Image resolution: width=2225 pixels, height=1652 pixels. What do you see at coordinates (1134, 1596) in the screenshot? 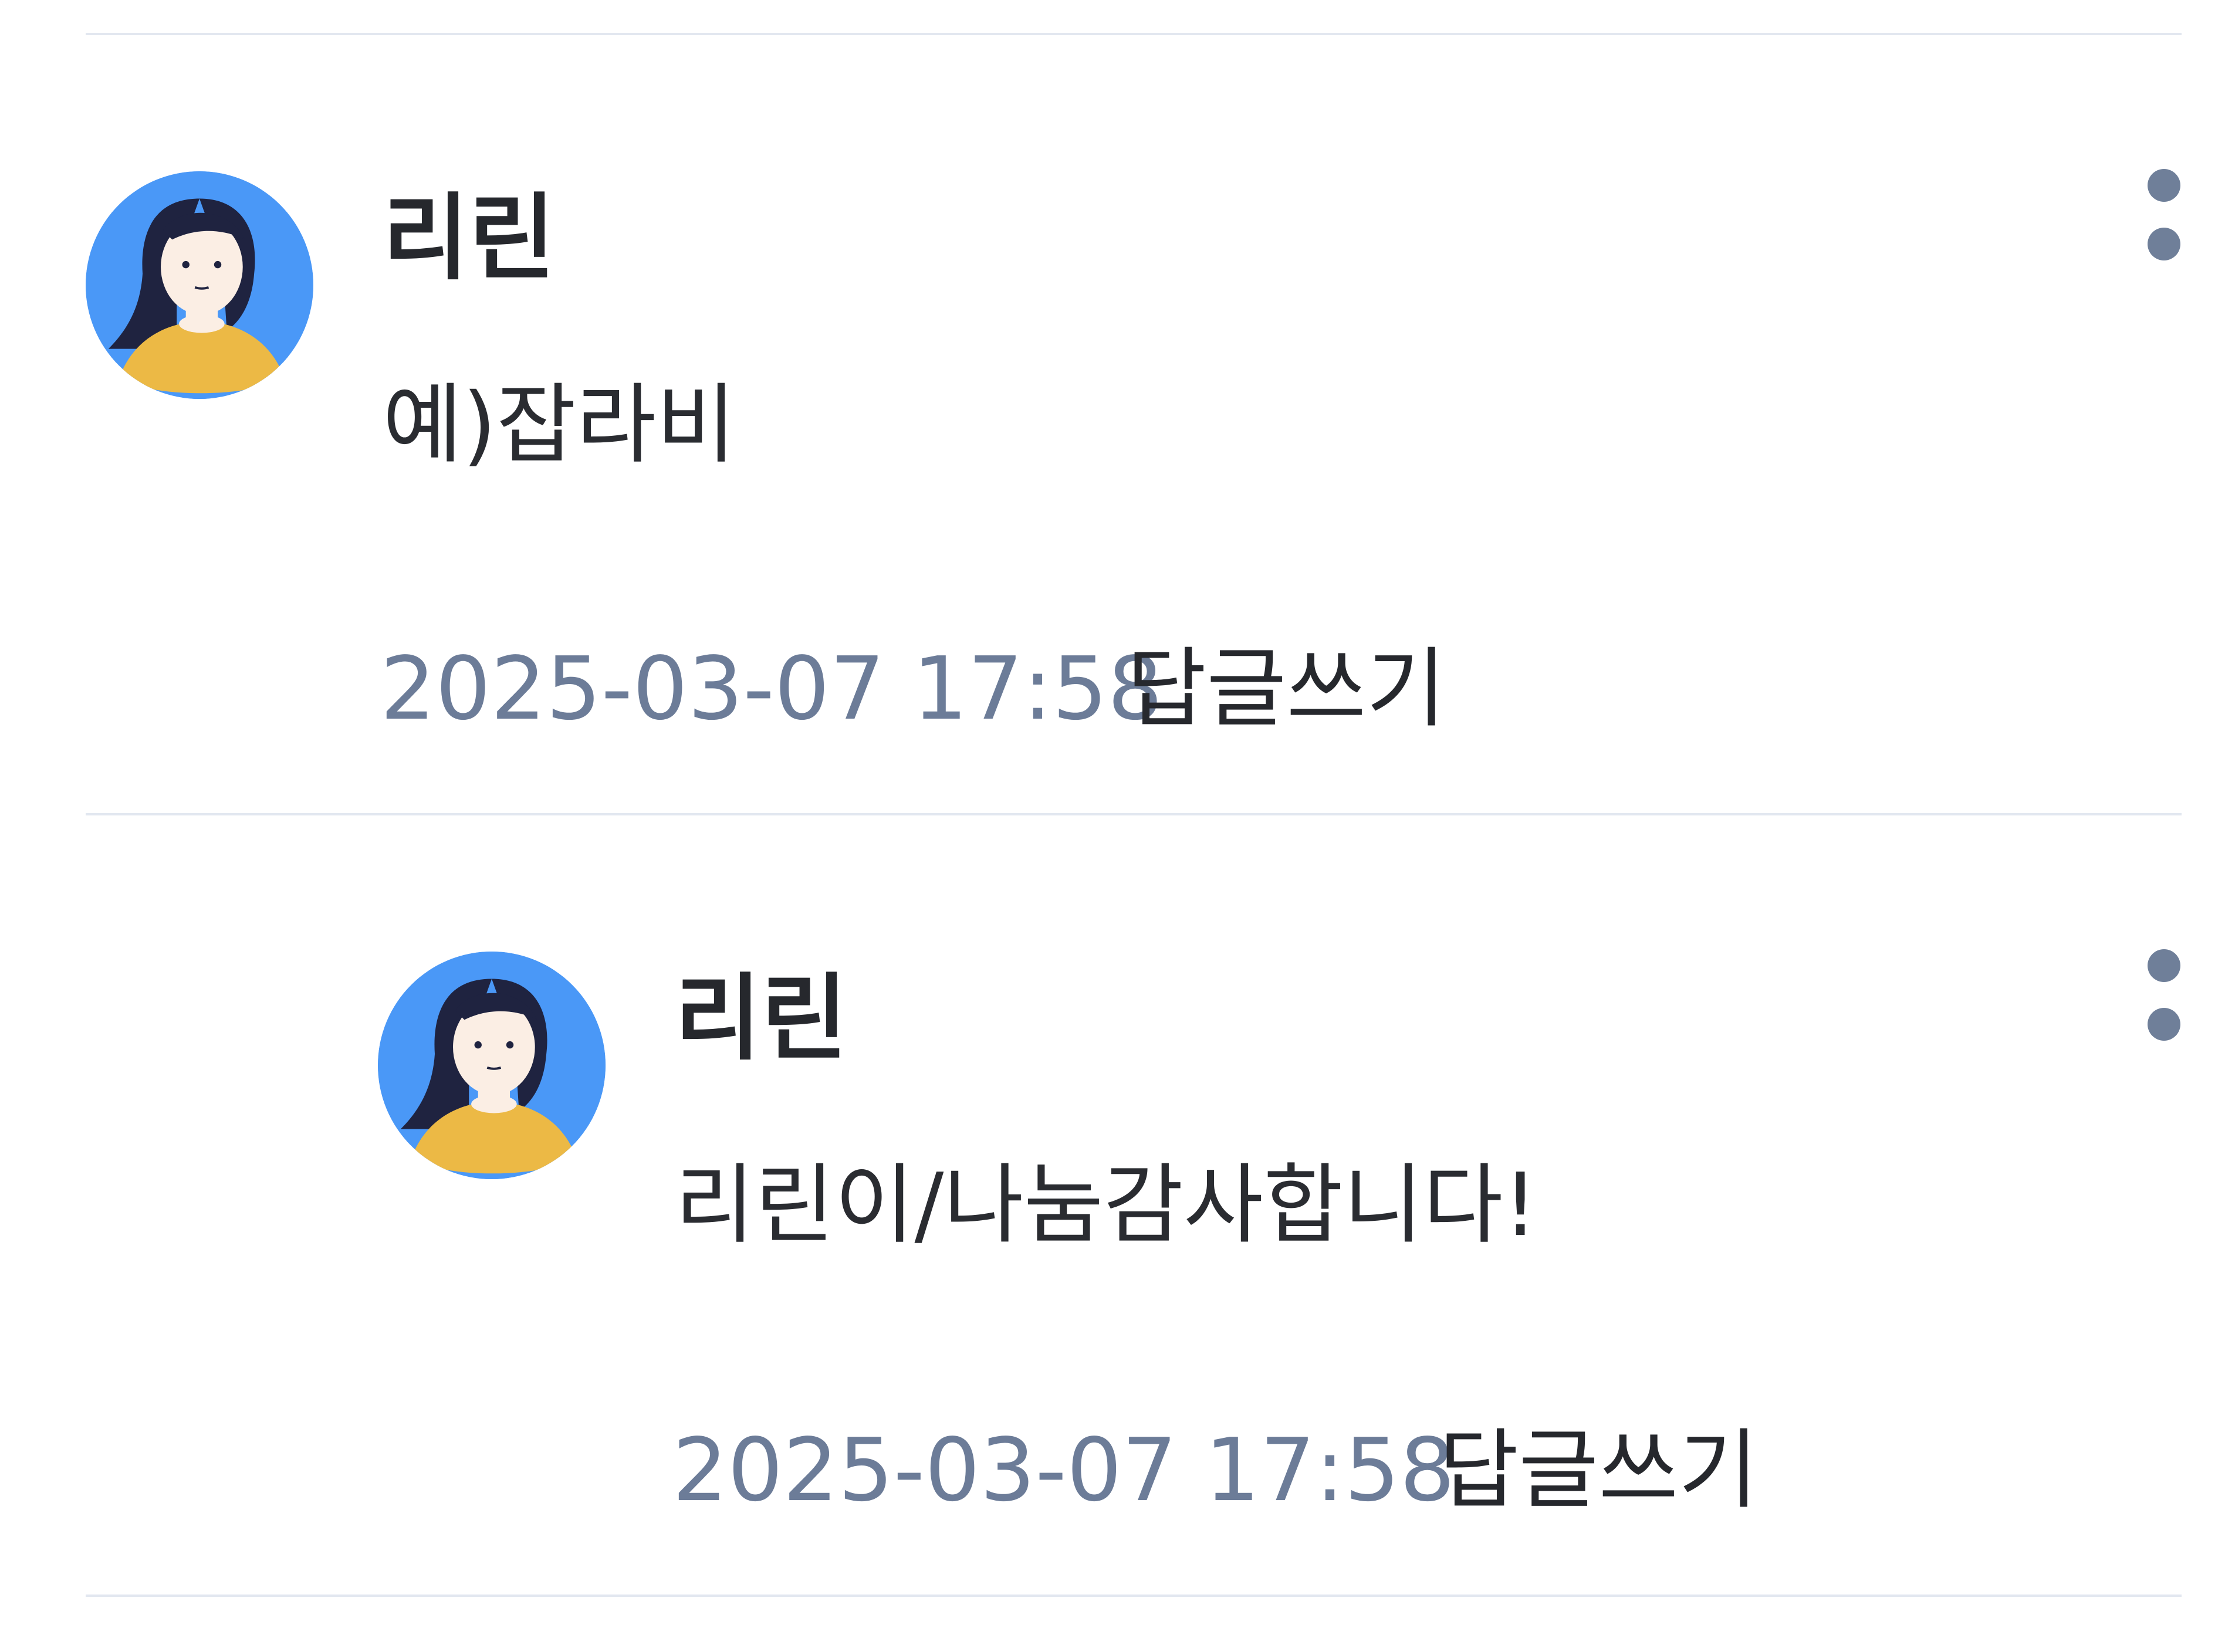
I see `divider-bottom` at bounding box center [1134, 1596].